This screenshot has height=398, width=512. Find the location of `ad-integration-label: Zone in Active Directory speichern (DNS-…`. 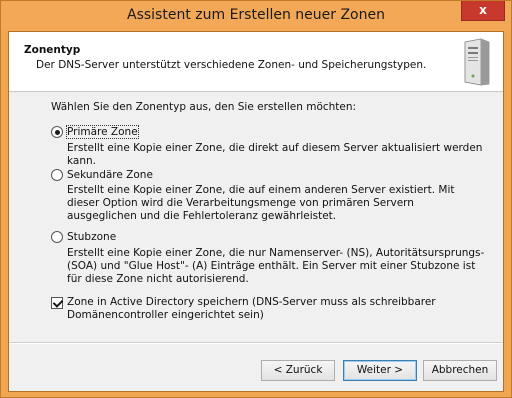

ad-integration-label: Zone in Active Directory speichern (DNS-… is located at coordinates (277, 309).